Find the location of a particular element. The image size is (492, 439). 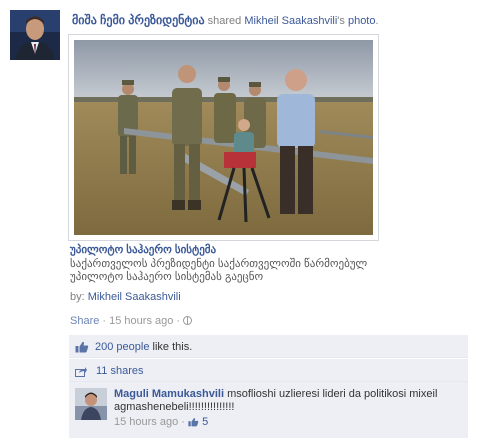

comment-meta: 15 hours ago · 5 is located at coordinates (279, 422).